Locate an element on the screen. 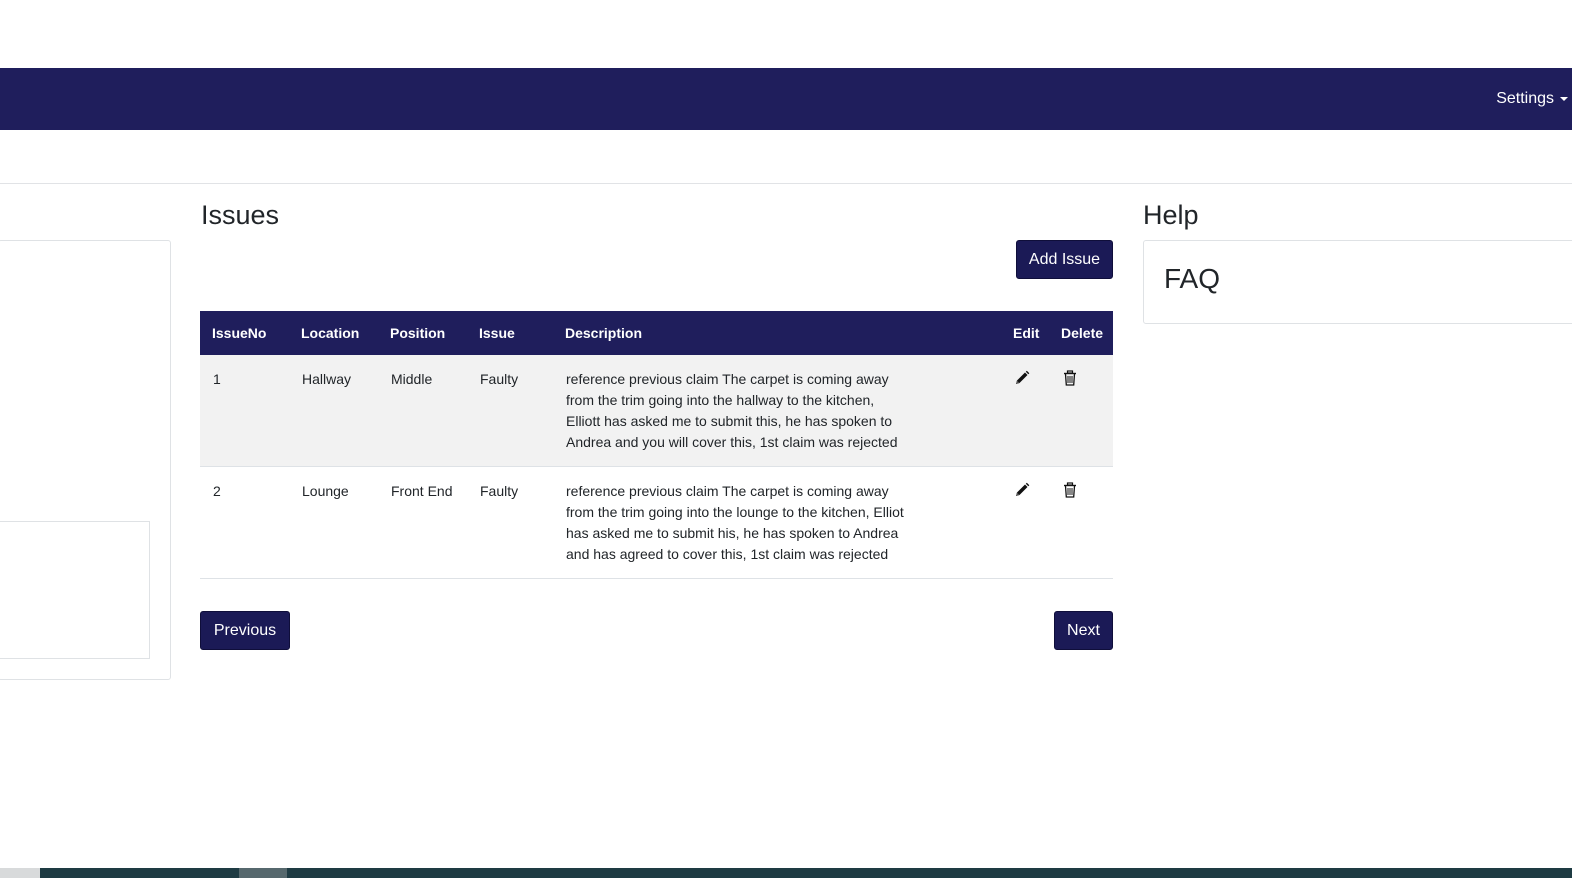  column-header: Delete is located at coordinates (1082, 333).